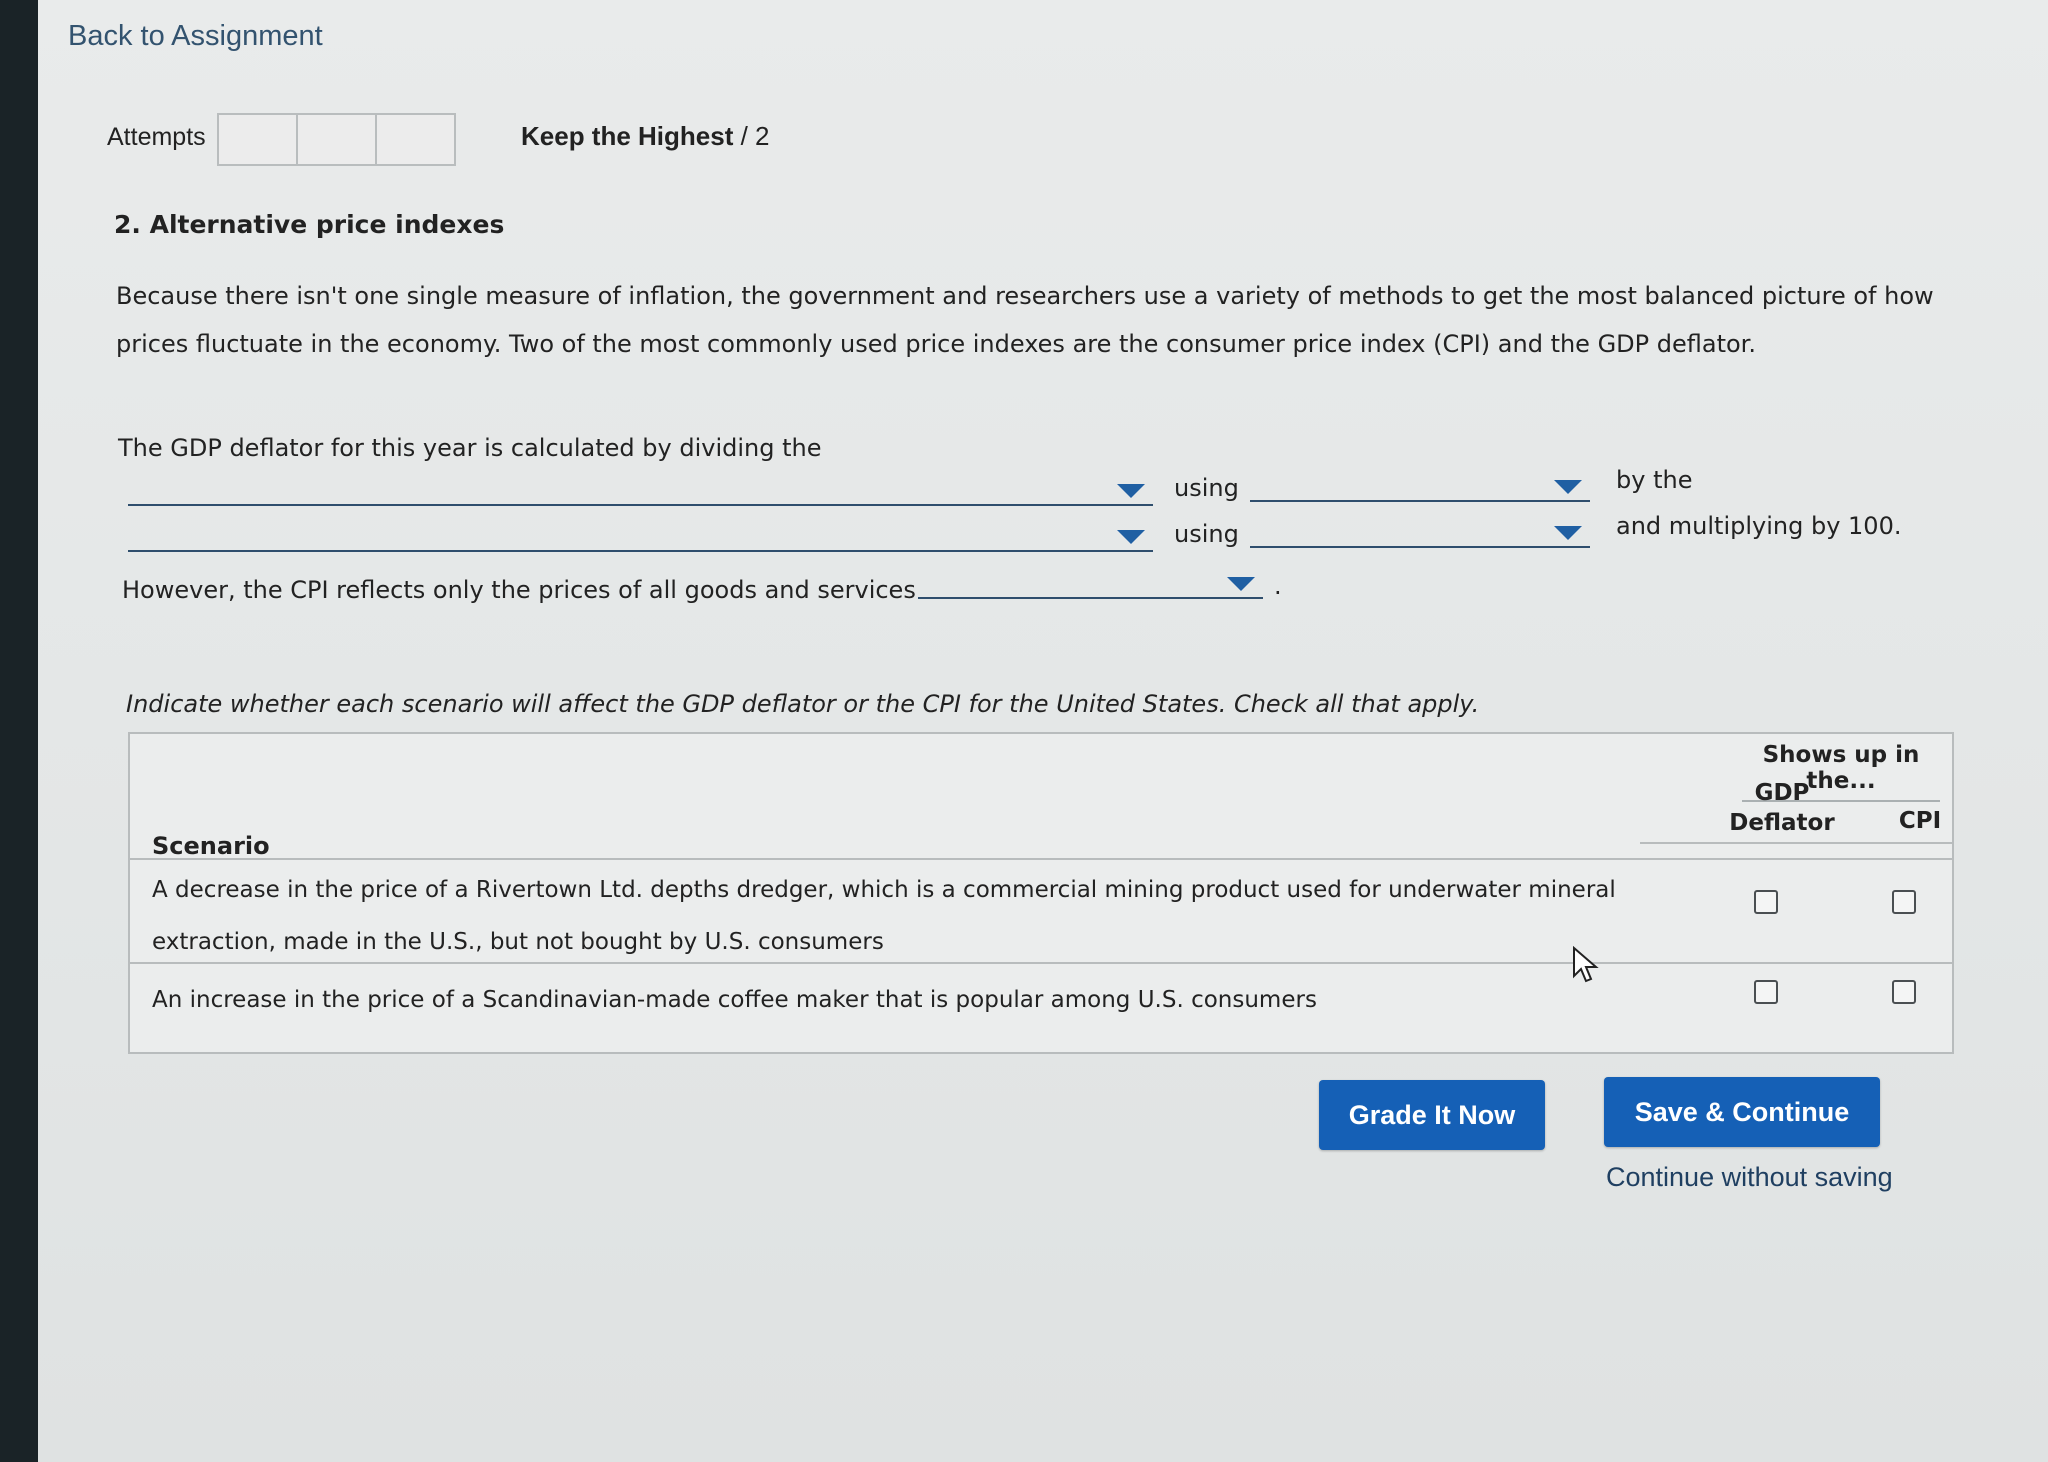 This screenshot has height=1462, width=2048. What do you see at coordinates (211, 846) in the screenshot?
I see `scenario-column-header: Scenario` at bounding box center [211, 846].